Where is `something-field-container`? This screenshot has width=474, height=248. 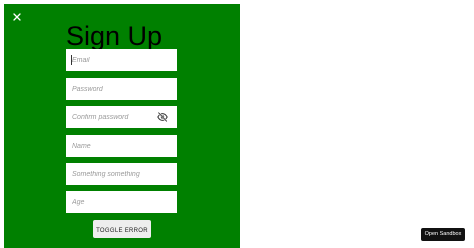 something-field-container is located at coordinates (121, 174).